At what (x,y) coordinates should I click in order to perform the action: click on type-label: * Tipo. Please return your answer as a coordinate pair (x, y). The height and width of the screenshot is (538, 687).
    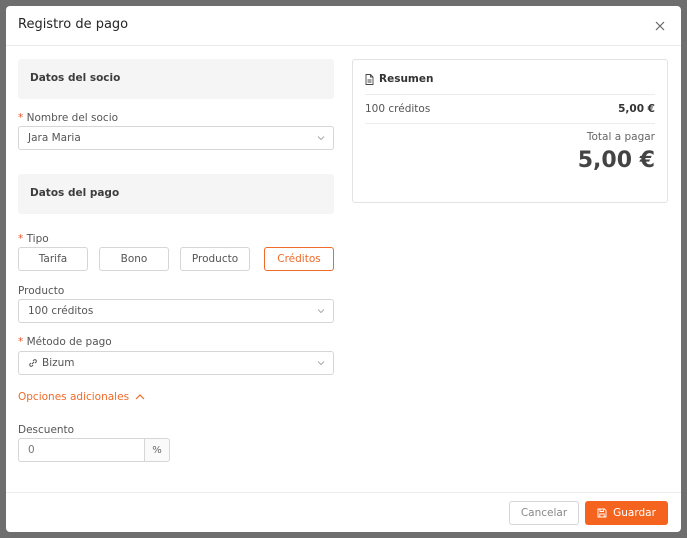
    Looking at the image, I should click on (33, 239).